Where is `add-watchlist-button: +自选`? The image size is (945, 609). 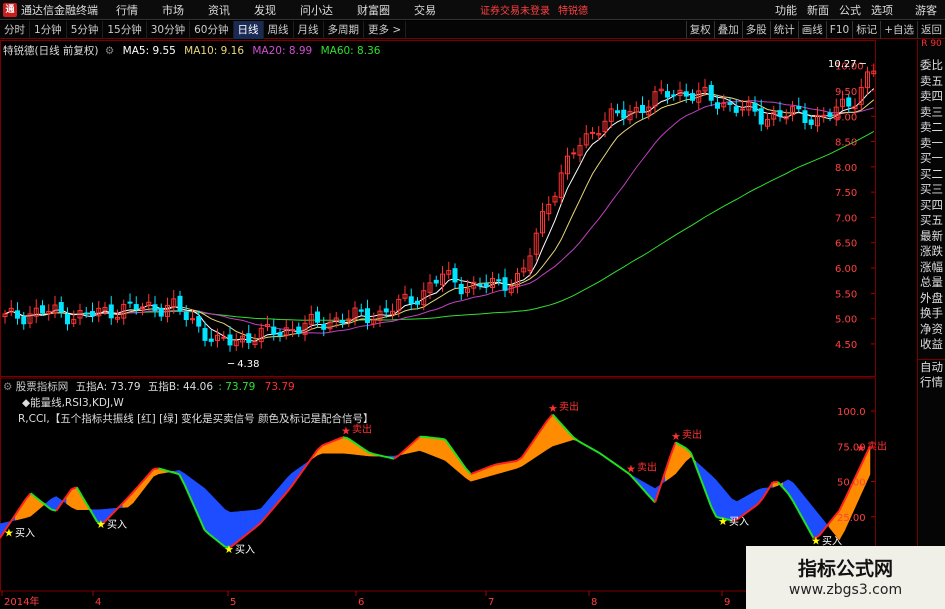 add-watchlist-button: +自选 is located at coordinates (898, 30).